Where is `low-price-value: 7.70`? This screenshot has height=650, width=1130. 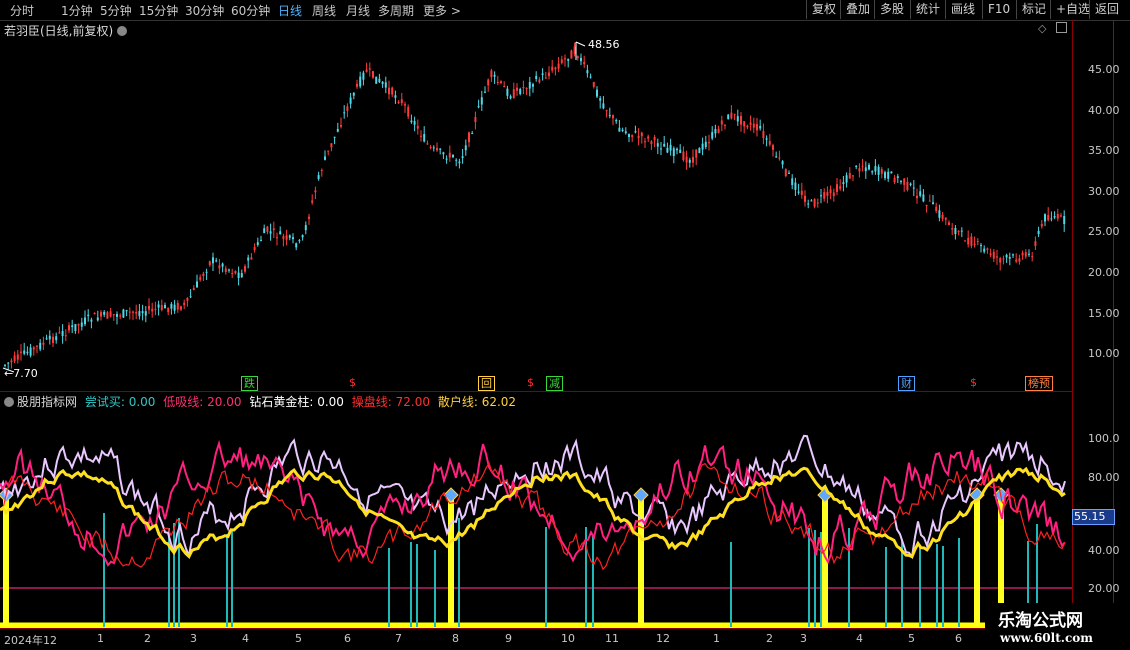 low-price-value: 7.70 is located at coordinates (25, 373).